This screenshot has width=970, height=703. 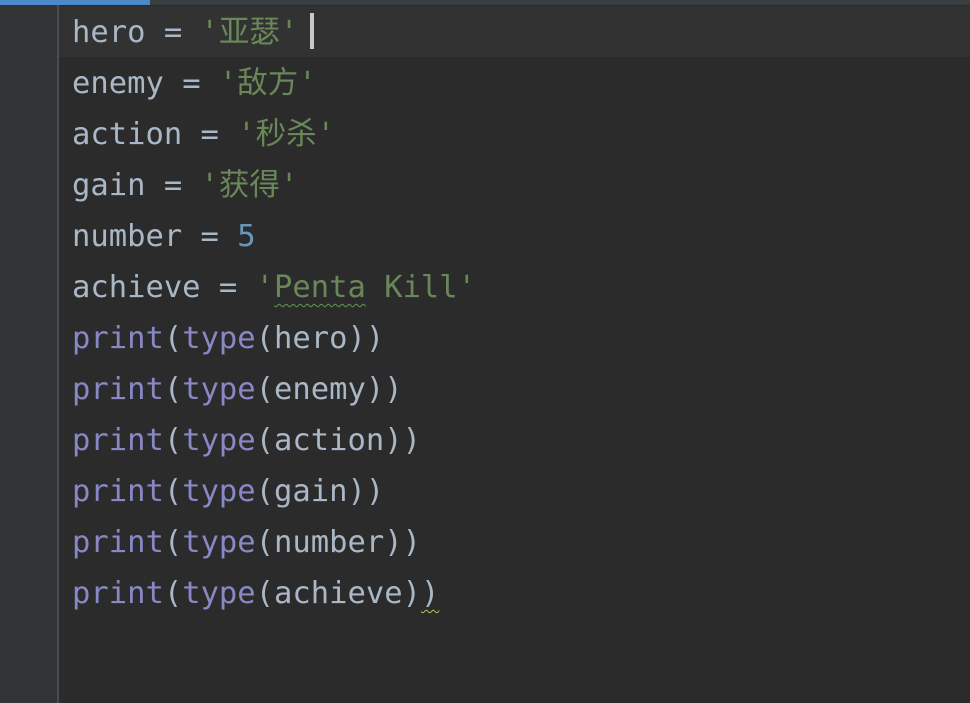 What do you see at coordinates (286, 134) in the screenshot?
I see `string-literal: '秒杀'` at bounding box center [286, 134].